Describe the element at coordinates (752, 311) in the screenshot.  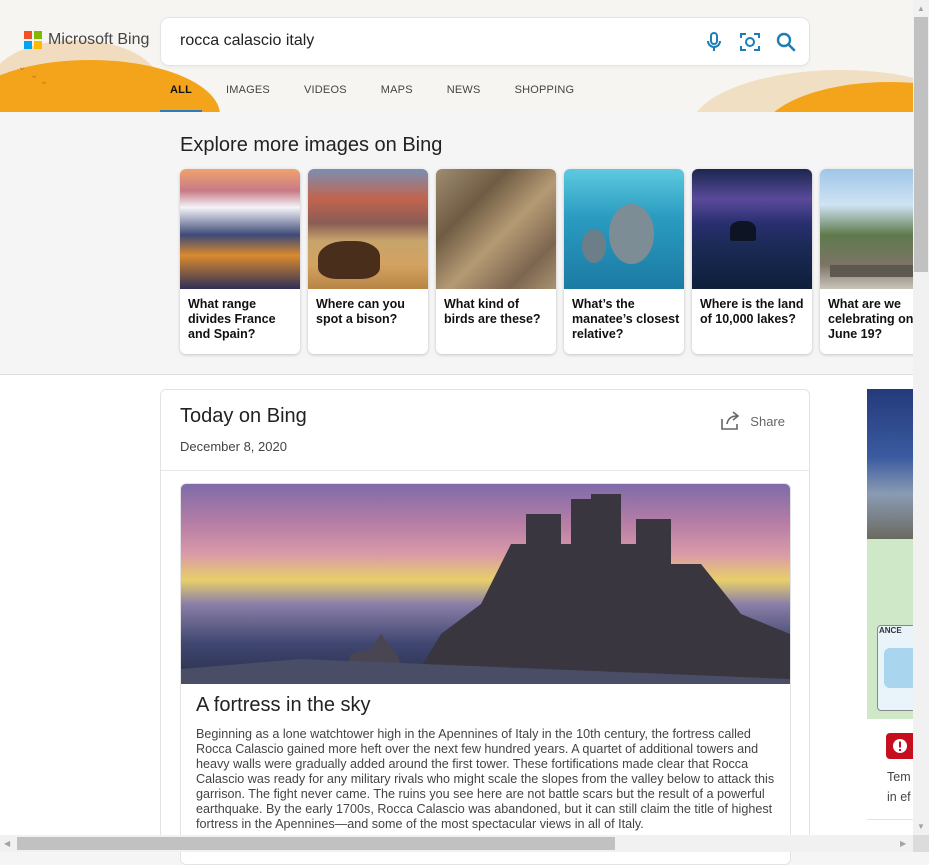
I see `card-caption: Where is the land of 10,000 lakes?` at that location.